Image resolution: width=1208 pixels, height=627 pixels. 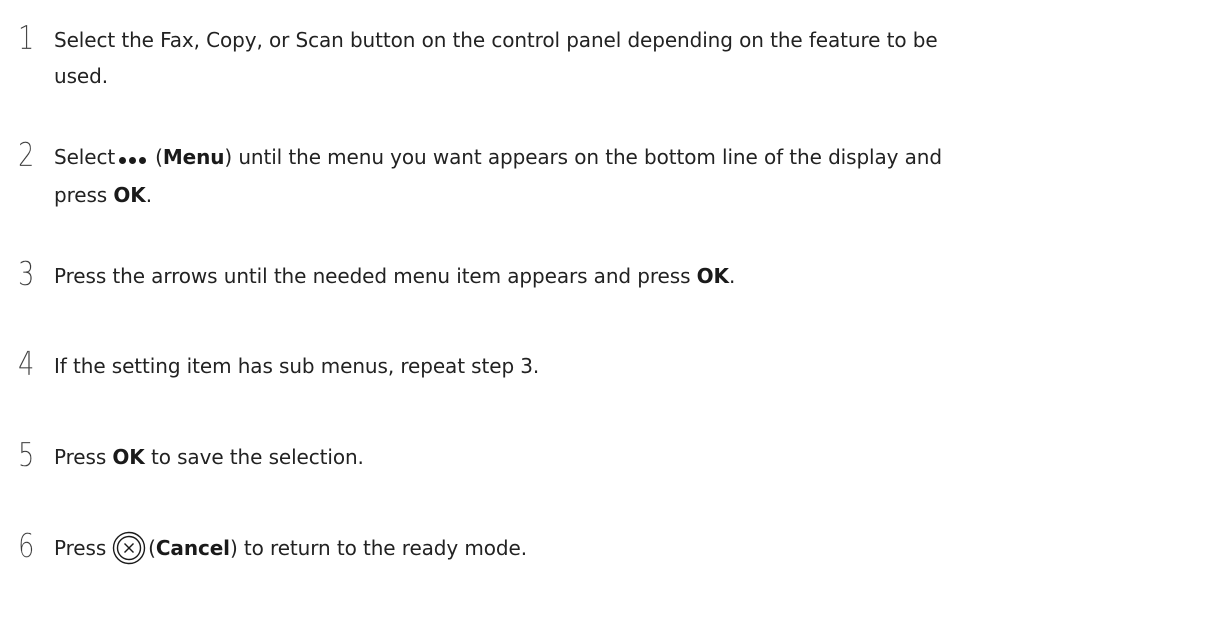 What do you see at coordinates (26, 37) in the screenshot?
I see `step-number: 1` at bounding box center [26, 37].